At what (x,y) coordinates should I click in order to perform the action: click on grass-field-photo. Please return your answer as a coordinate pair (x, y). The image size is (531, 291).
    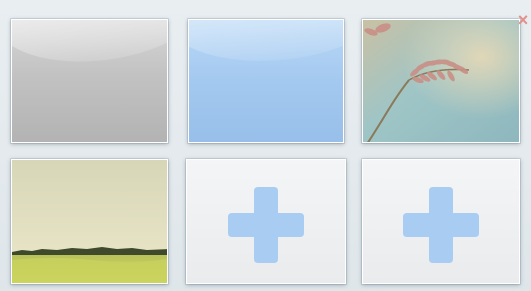
    Looking at the image, I should click on (89, 221).